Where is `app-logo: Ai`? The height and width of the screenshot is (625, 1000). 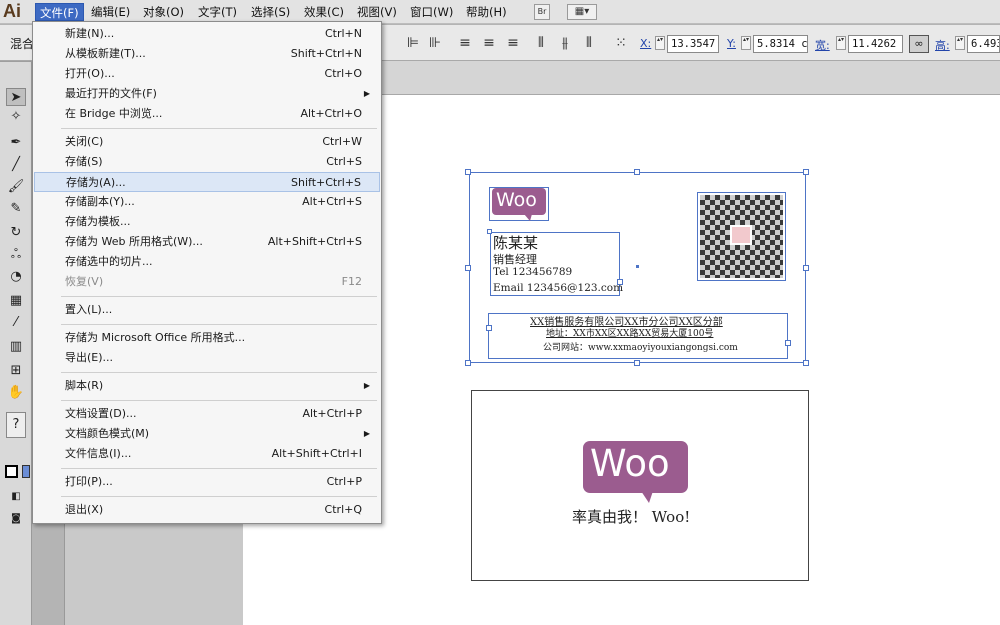
app-logo: Ai is located at coordinates (12, 11).